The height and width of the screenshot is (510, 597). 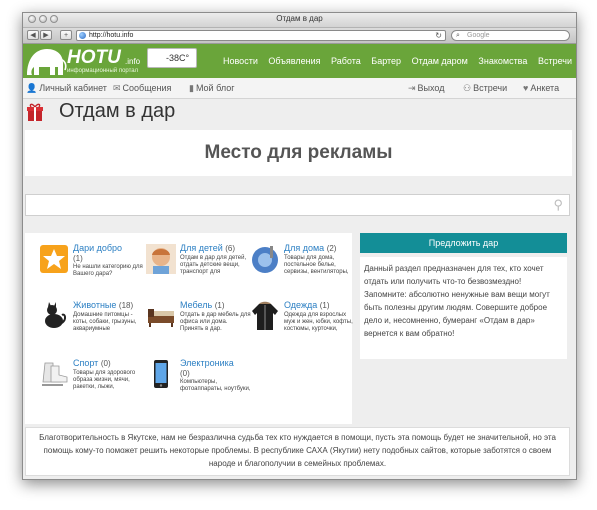 I want to click on search-input, so click(x=285, y=206).